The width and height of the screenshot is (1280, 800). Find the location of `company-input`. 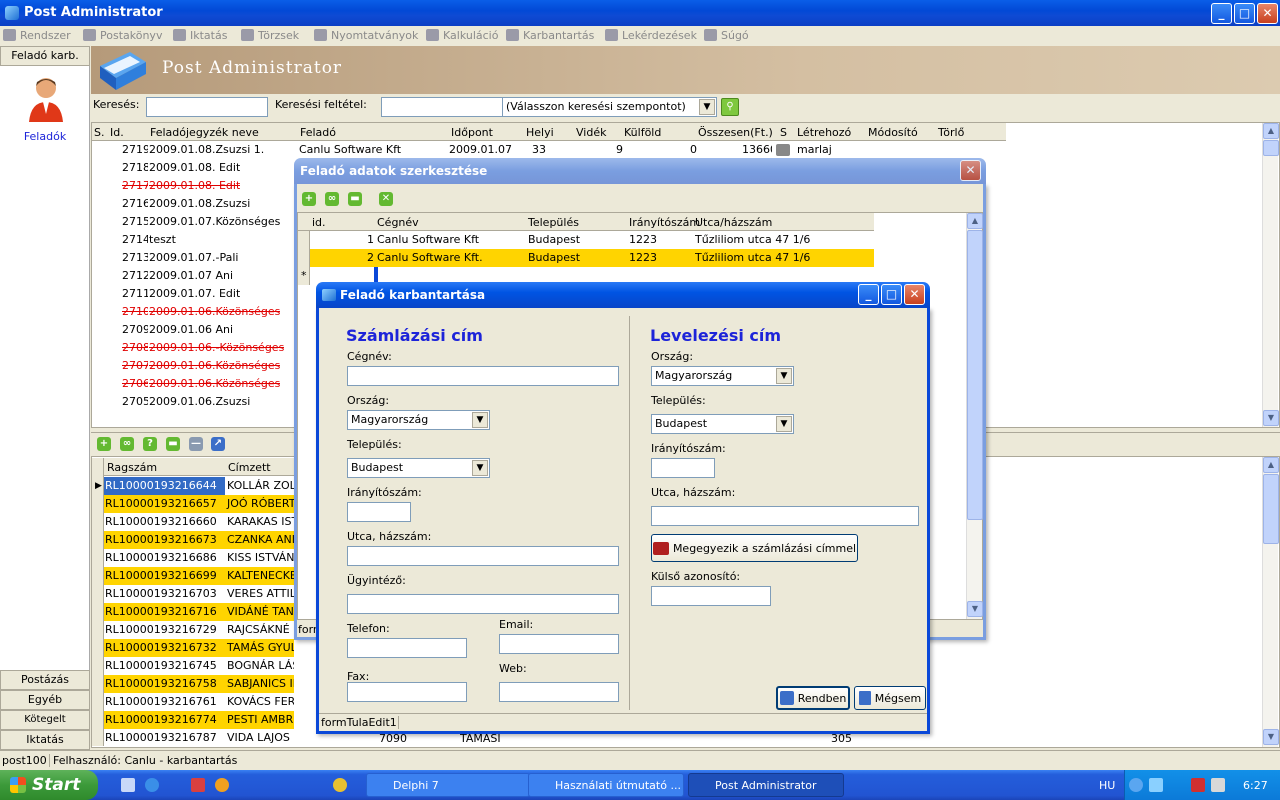

company-input is located at coordinates (483, 376).